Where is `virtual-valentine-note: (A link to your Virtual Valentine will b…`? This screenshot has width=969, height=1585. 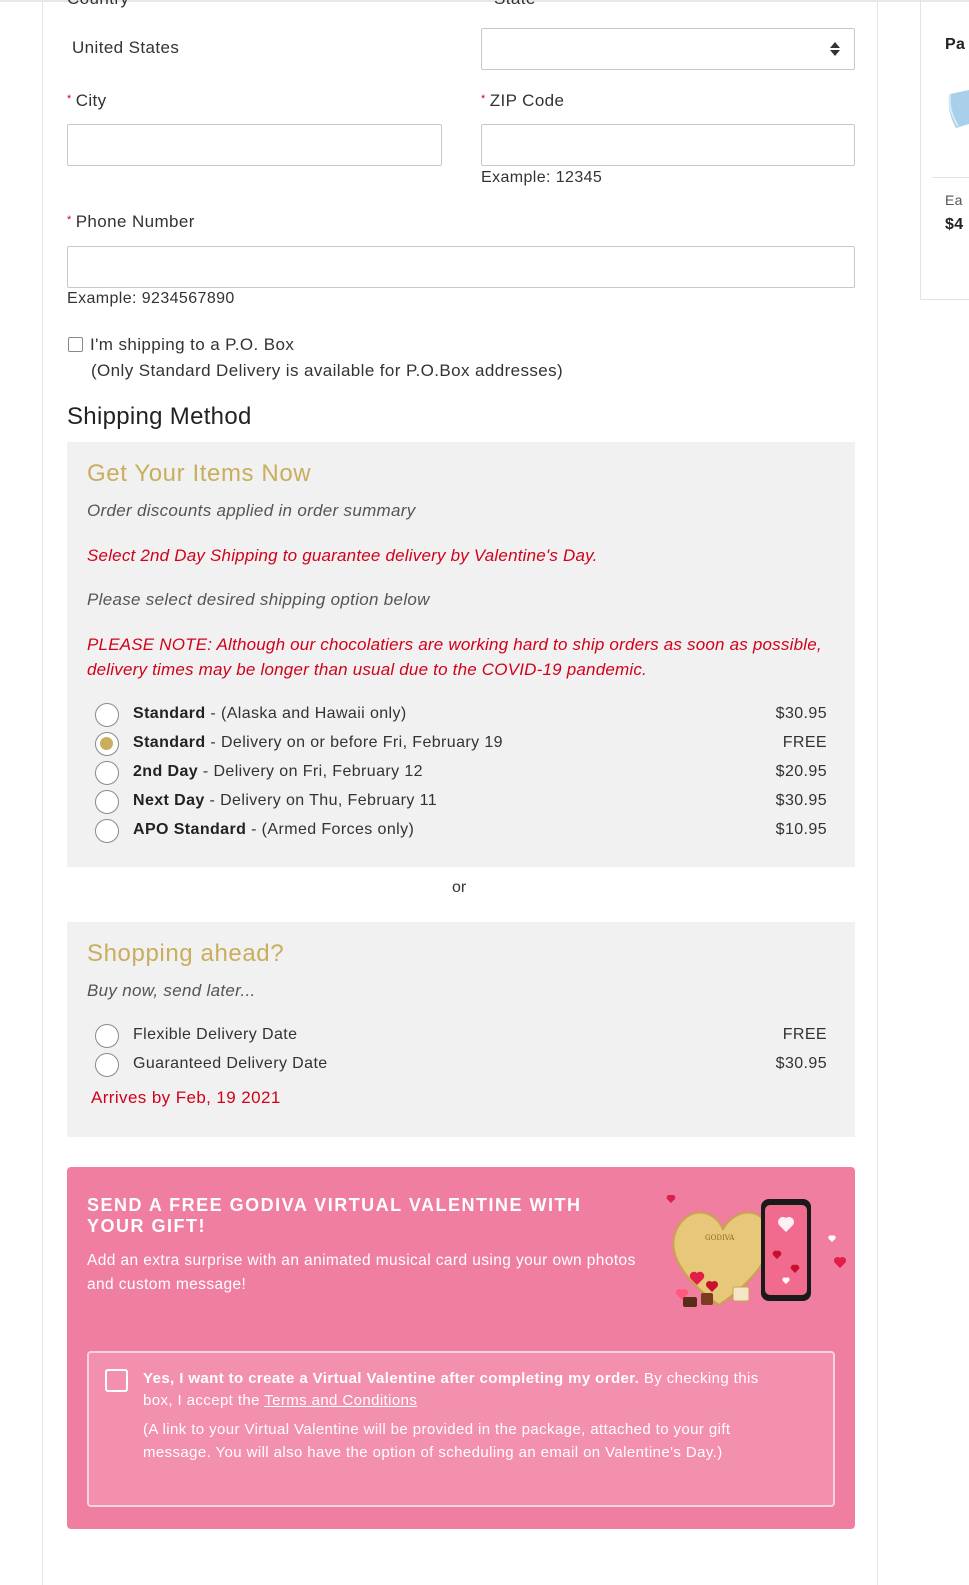 virtual-valentine-note: (A link to your Virtual Valentine will b… is located at coordinates (437, 1441).